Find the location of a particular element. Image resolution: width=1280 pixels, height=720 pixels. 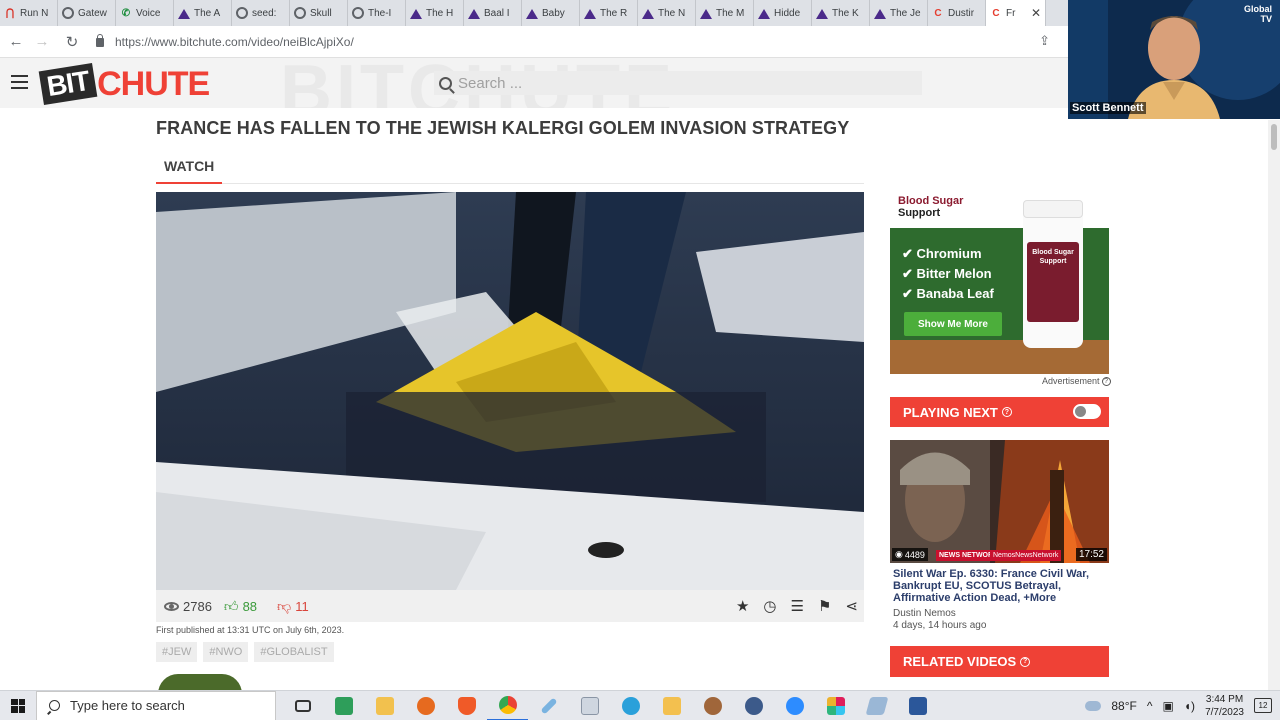

task-view-icon is located at coordinates (302, 705).